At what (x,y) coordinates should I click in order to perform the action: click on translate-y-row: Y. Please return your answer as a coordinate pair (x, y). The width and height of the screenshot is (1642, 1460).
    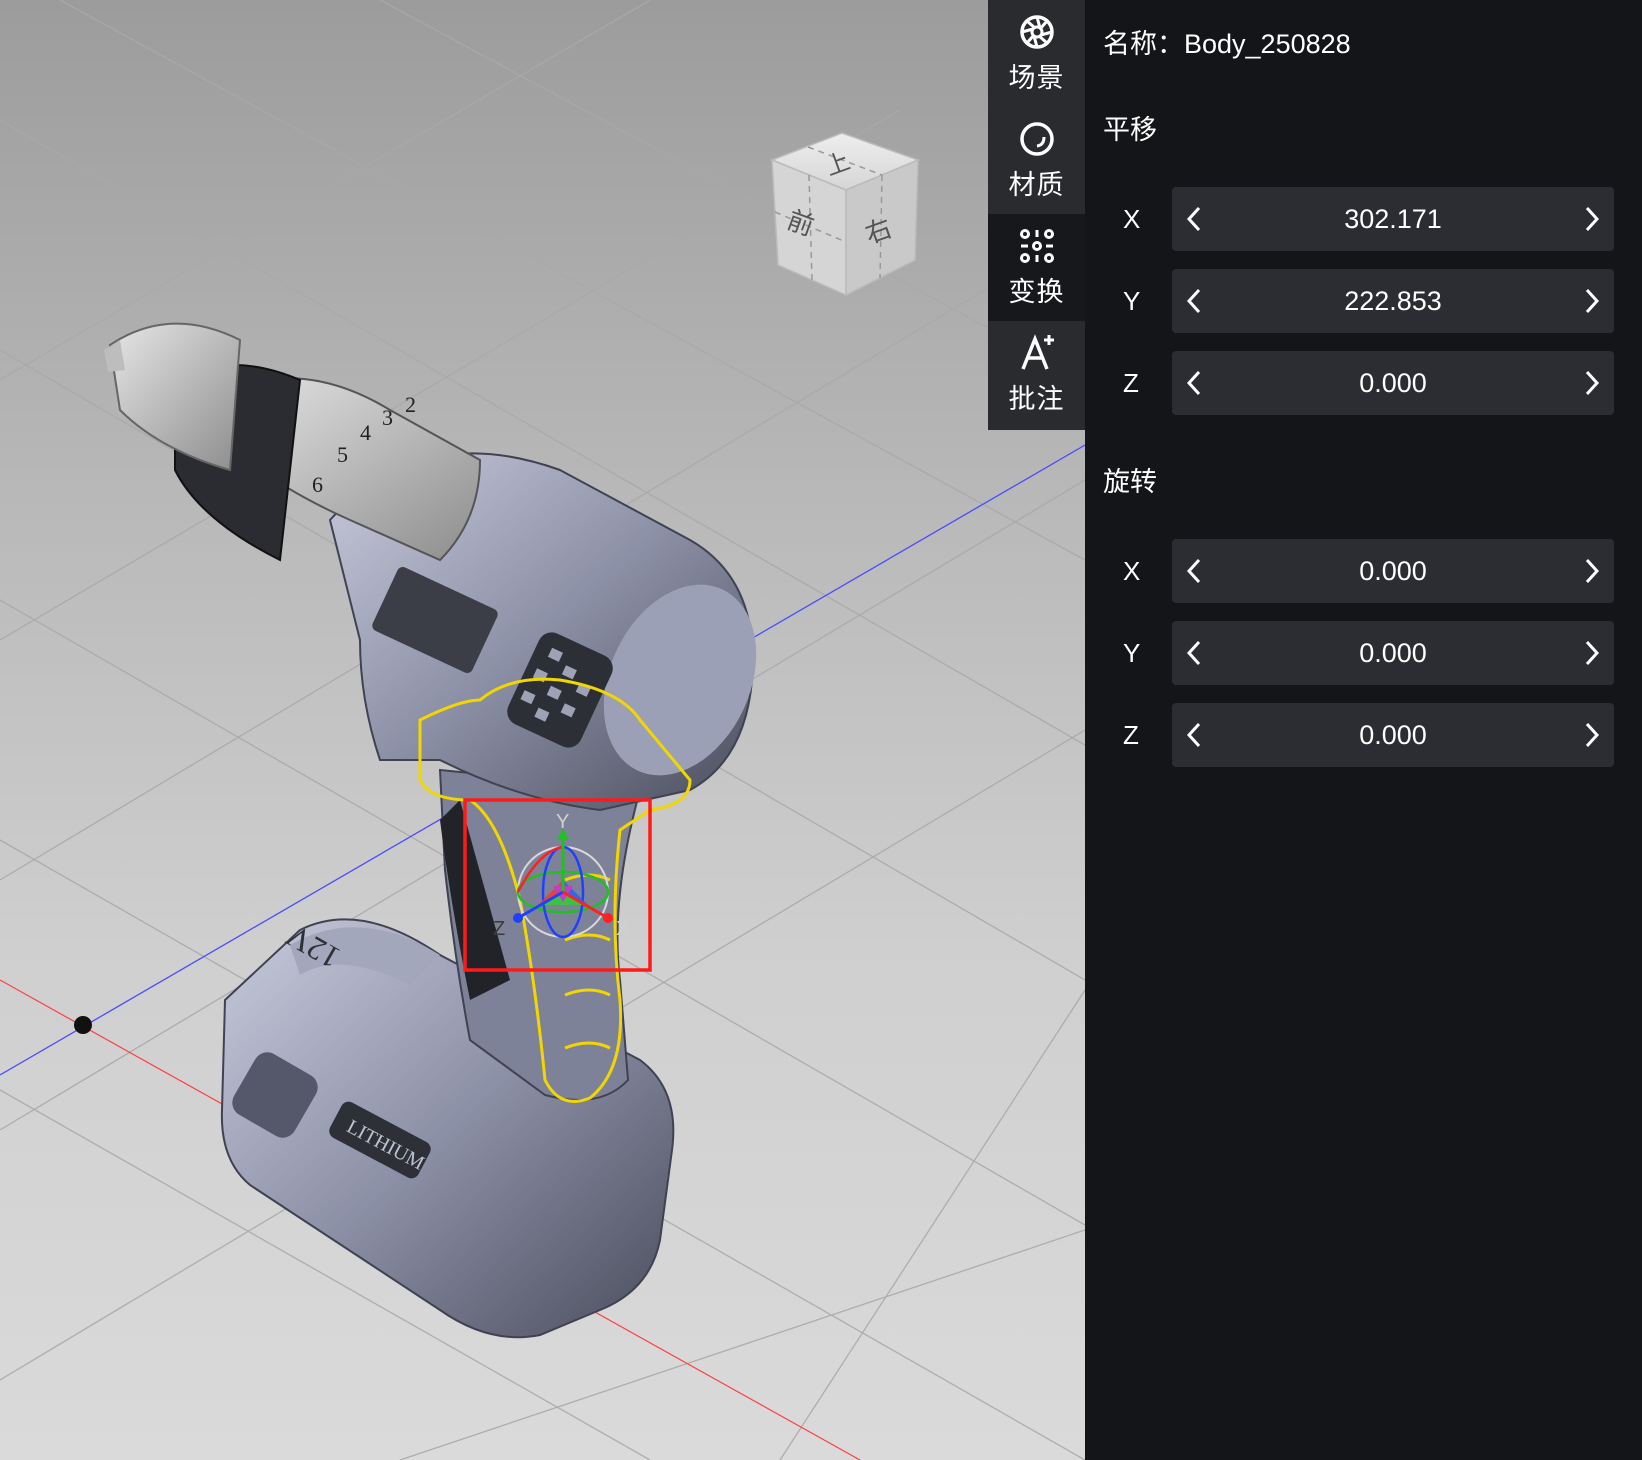
    Looking at the image, I should click on (1363, 301).